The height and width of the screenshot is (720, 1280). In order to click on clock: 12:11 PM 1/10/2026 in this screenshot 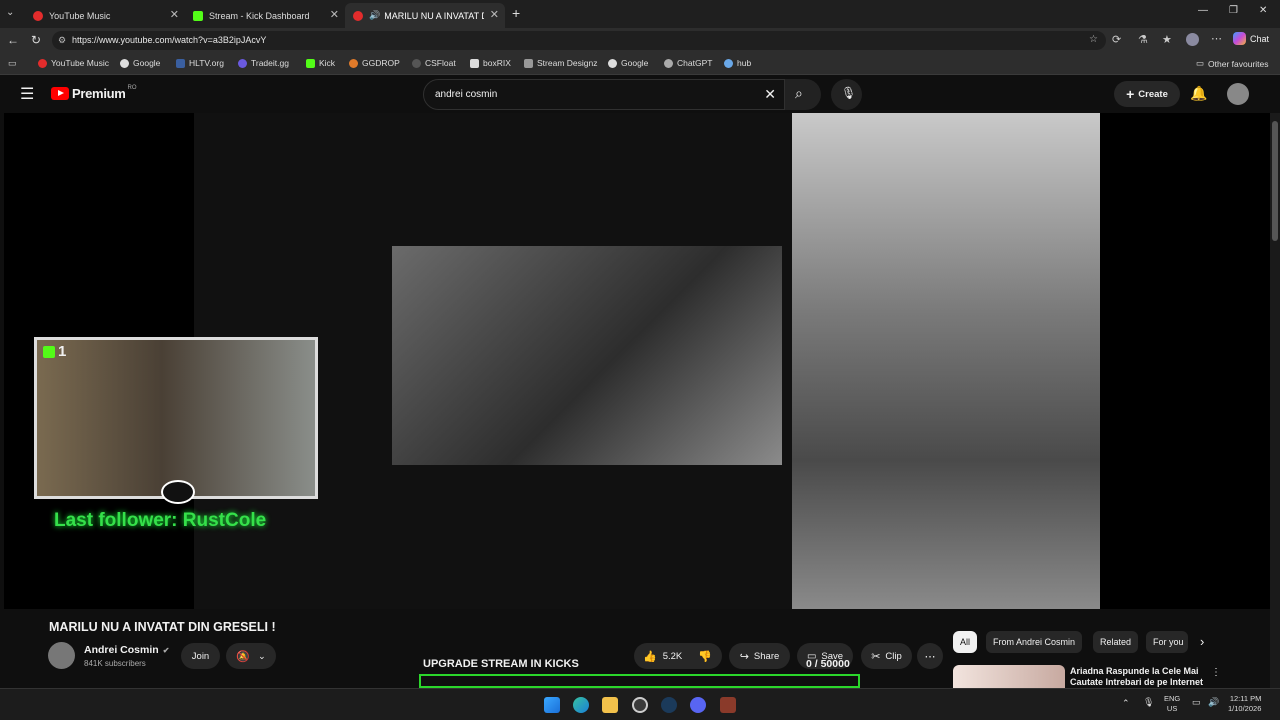, I will do `click(1244, 704)`.